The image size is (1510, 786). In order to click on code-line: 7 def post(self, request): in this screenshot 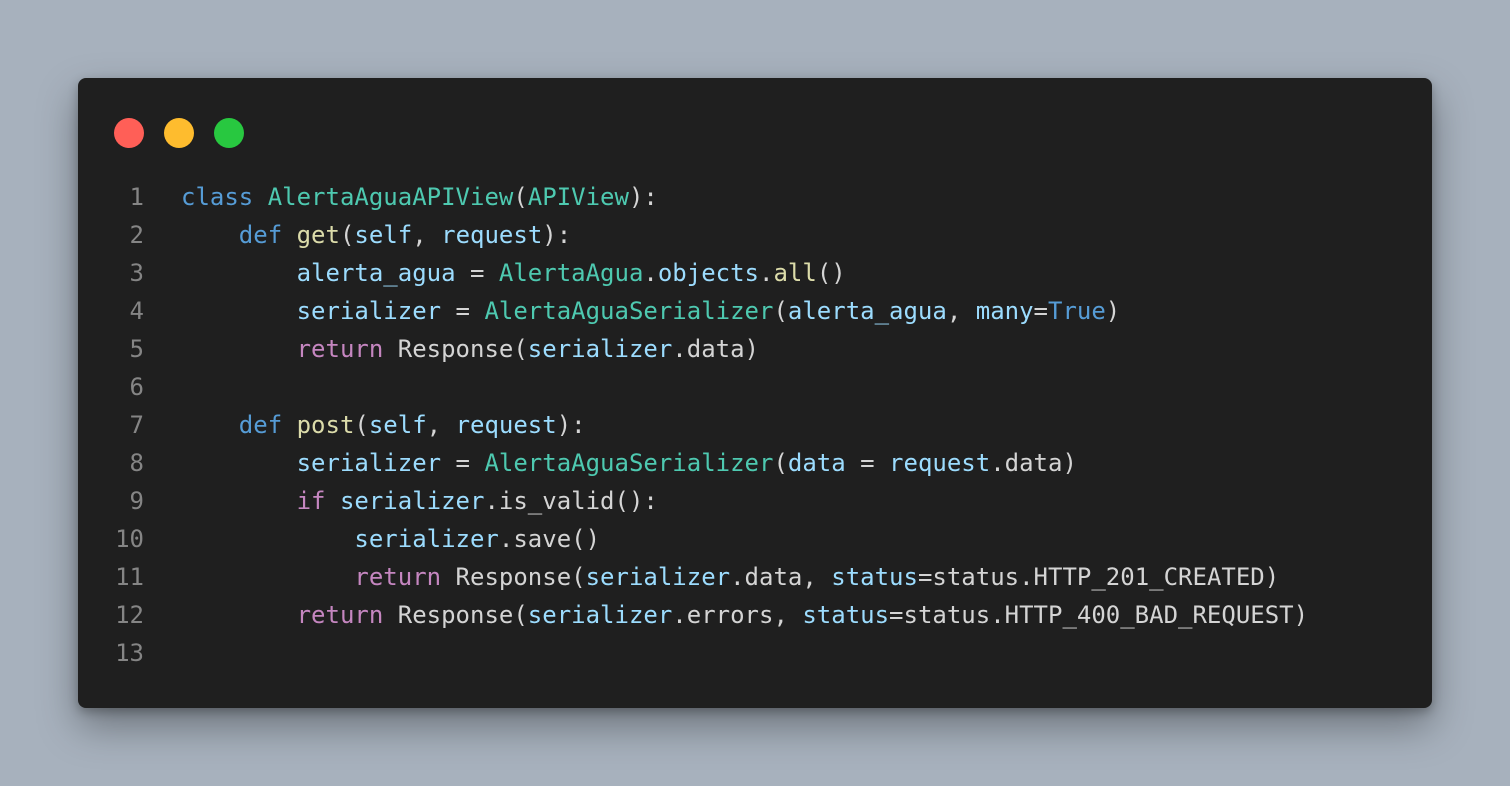, I will do `click(755, 425)`.